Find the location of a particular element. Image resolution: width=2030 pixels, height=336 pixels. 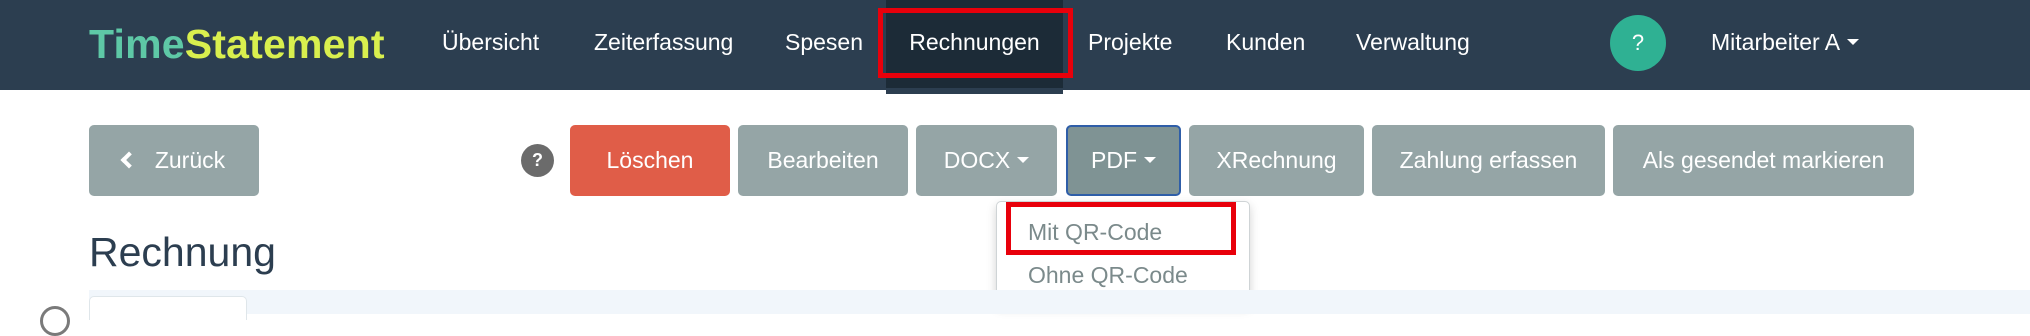

nav-item-projekte: Projekte is located at coordinates (1130, 45).